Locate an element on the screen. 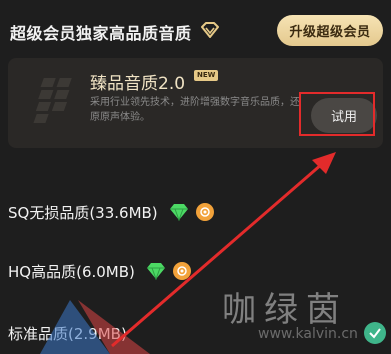 This screenshot has height=354, width=391. watermark-text: 咖绿茵 is located at coordinates (285, 310).